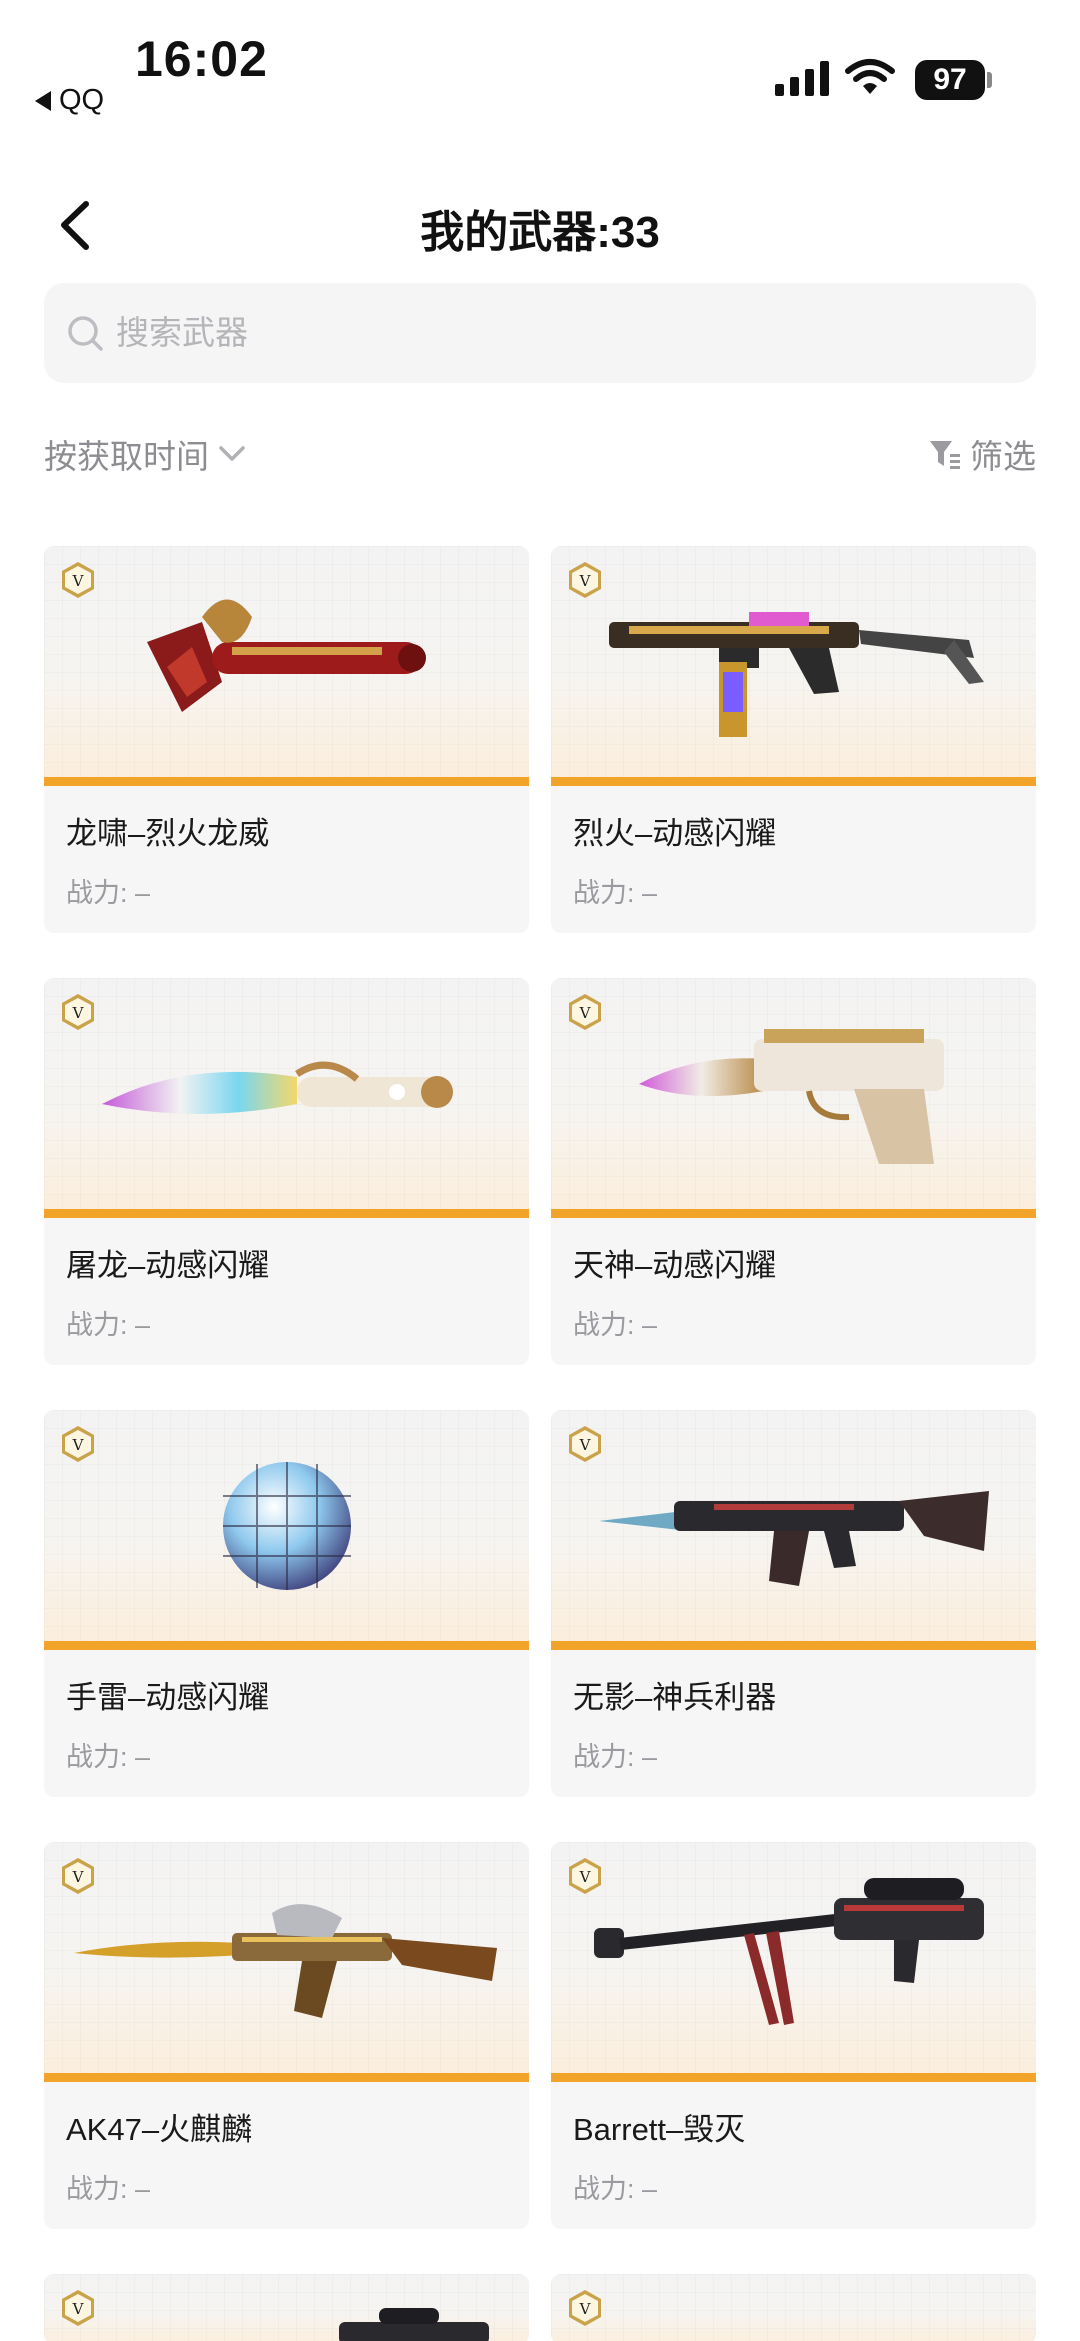 The height and width of the screenshot is (2341, 1080). What do you see at coordinates (286, 655) in the screenshot?
I see `axe-icon` at bounding box center [286, 655].